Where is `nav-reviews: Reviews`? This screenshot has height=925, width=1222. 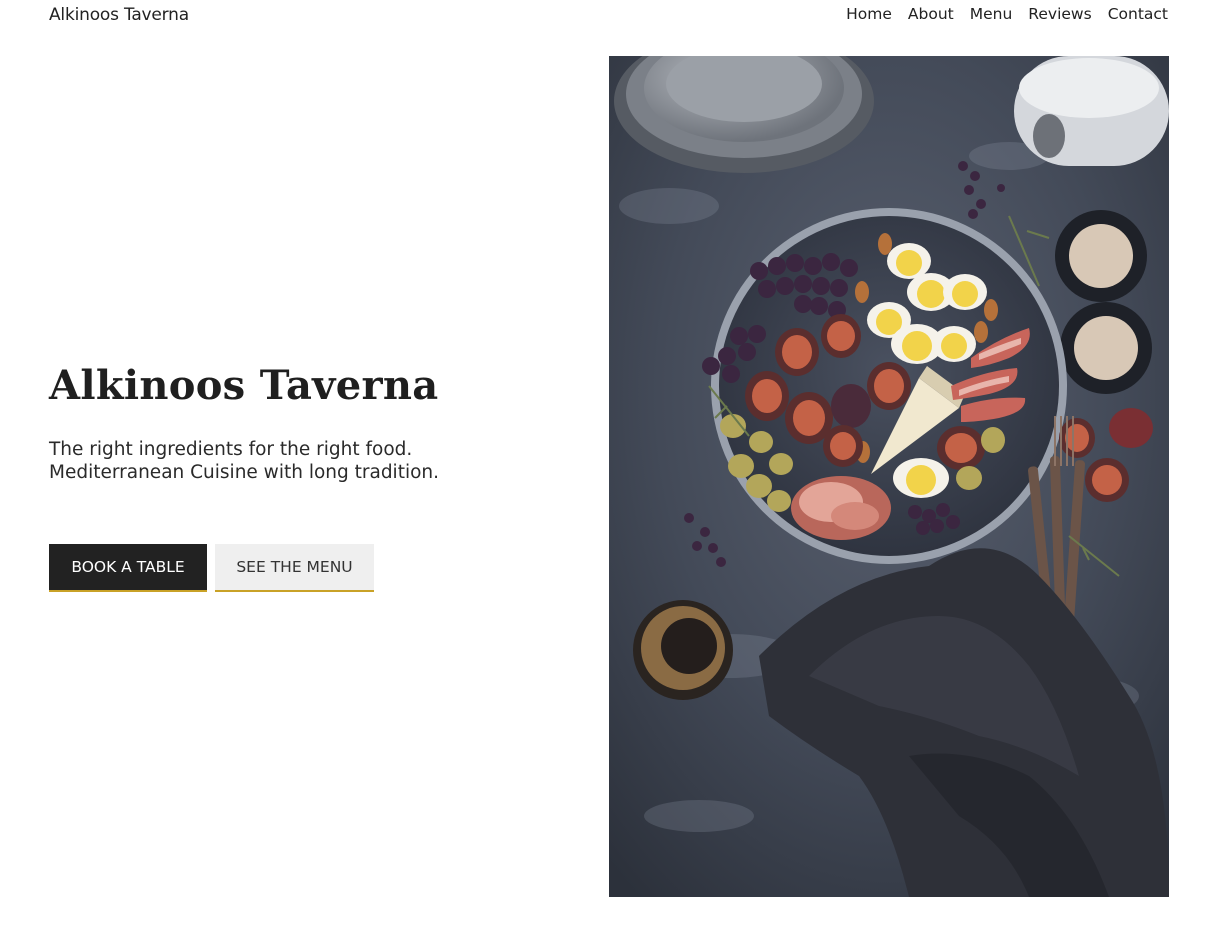 nav-reviews: Reviews is located at coordinates (1059, 14).